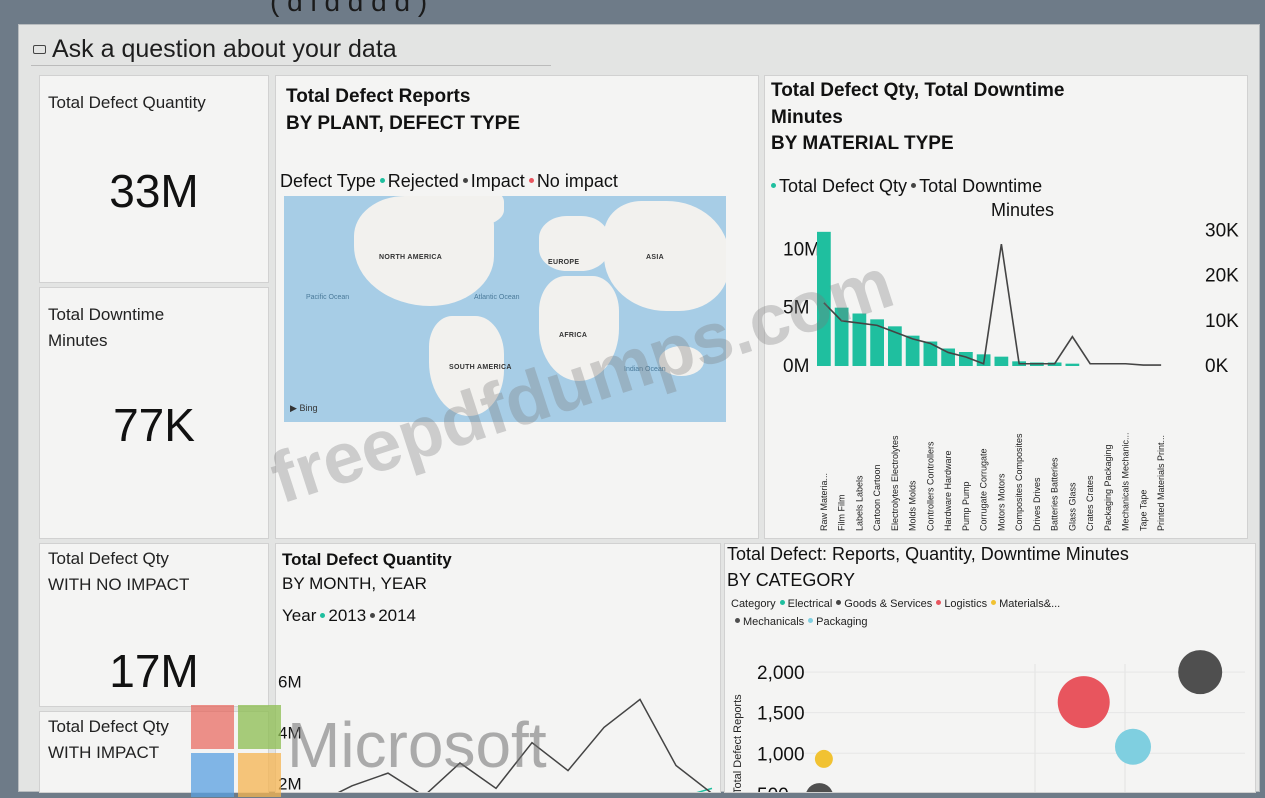  What do you see at coordinates (118, 571) in the screenshot?
I see `kpi-label: Total Defect Qty WITH NO IMPACT` at bounding box center [118, 571].